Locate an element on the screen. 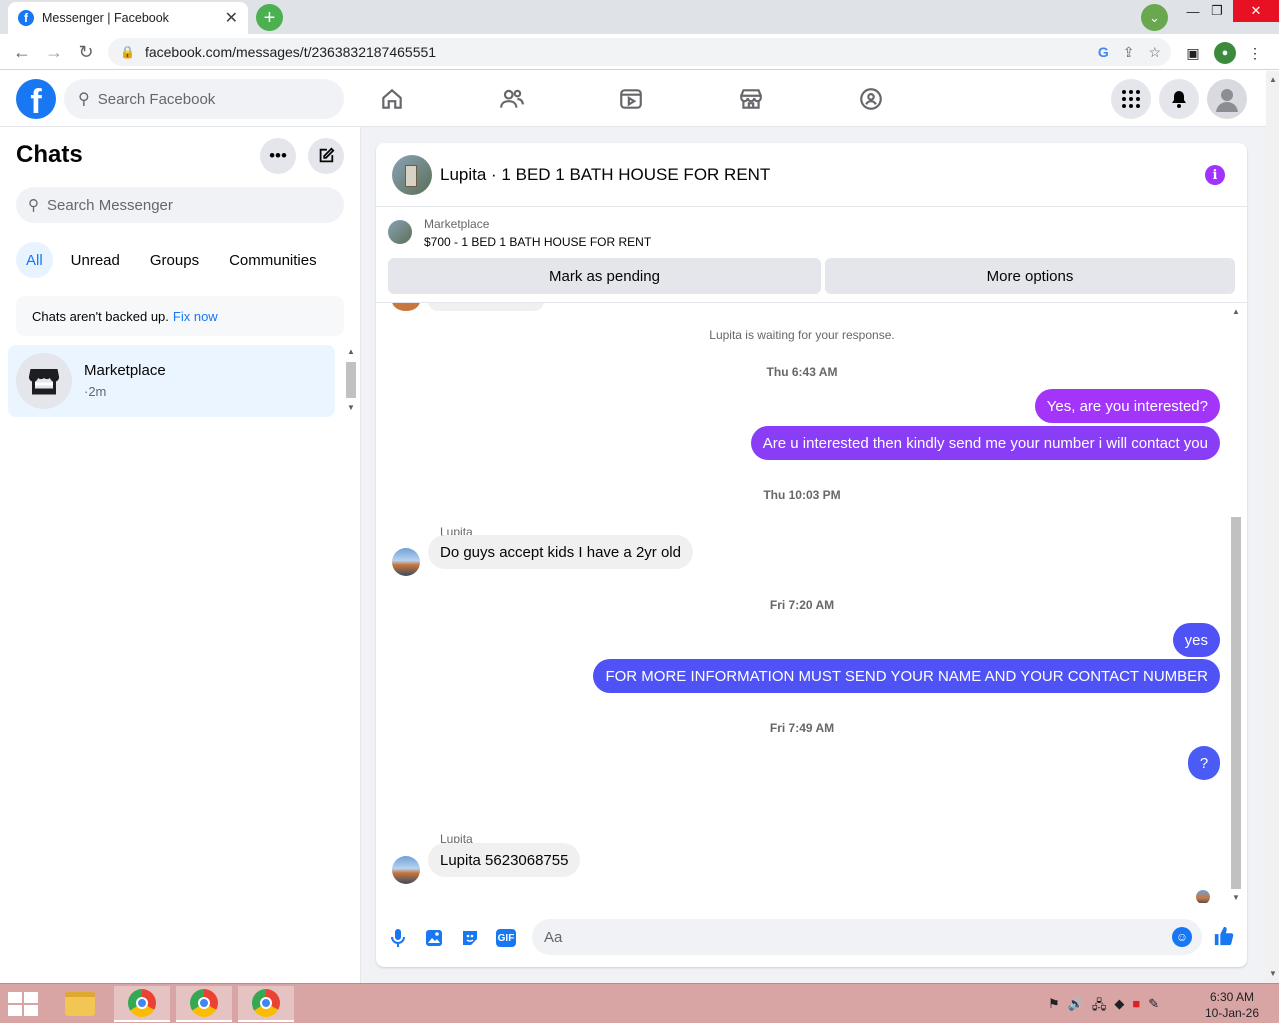 This screenshot has height=1023, width=1279. microphone-icon is located at coordinates (398, 938).